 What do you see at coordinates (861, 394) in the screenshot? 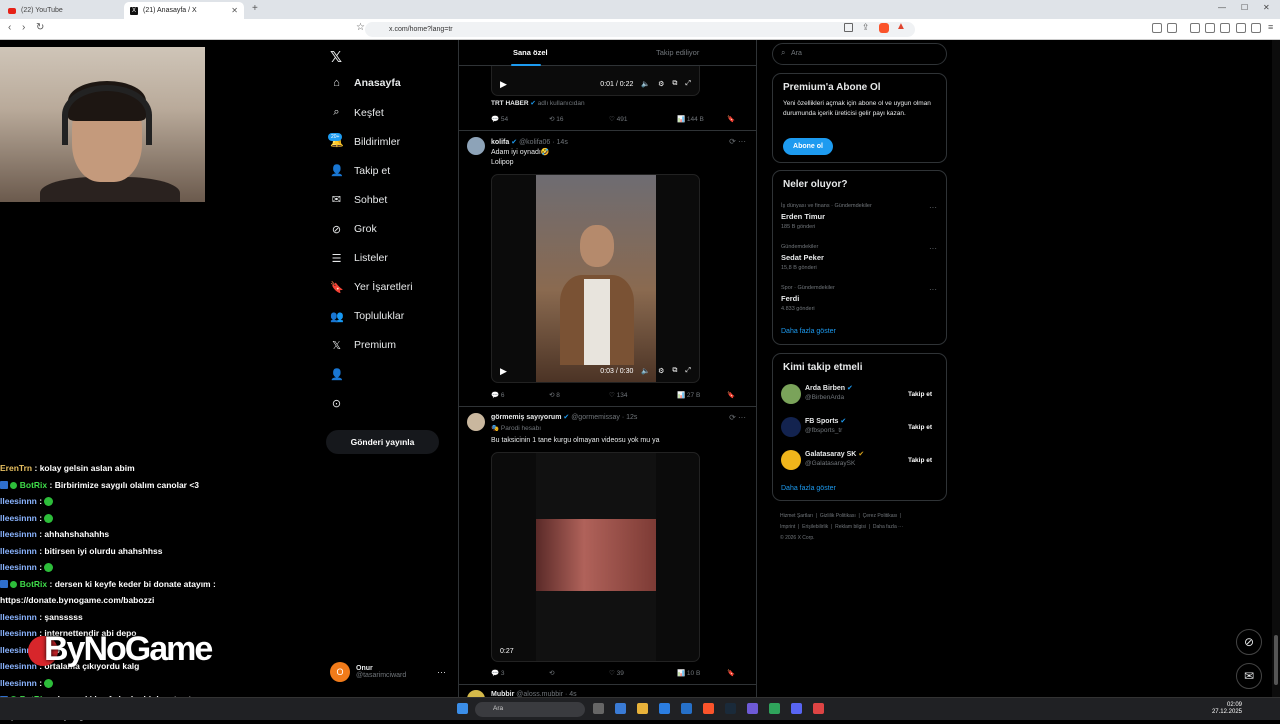
I see `follow-suggestion: Arda Birben ✔ @BirbenArda Takip et` at bounding box center [861, 394].